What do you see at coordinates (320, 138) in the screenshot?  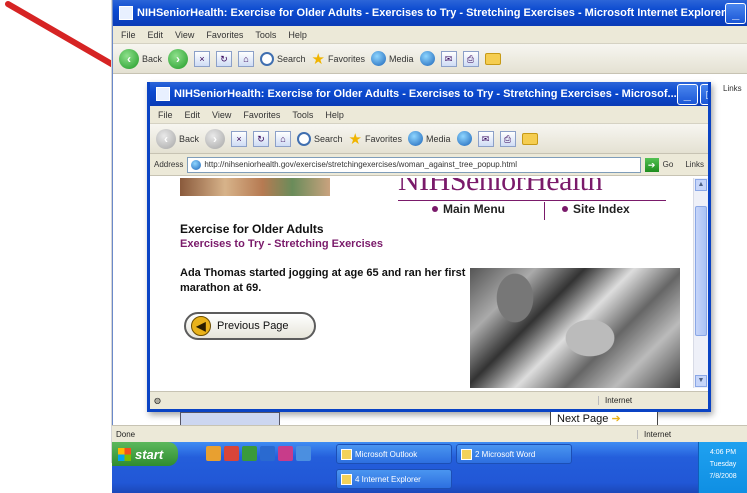 I see `inner-search-button: Search` at bounding box center [320, 138].